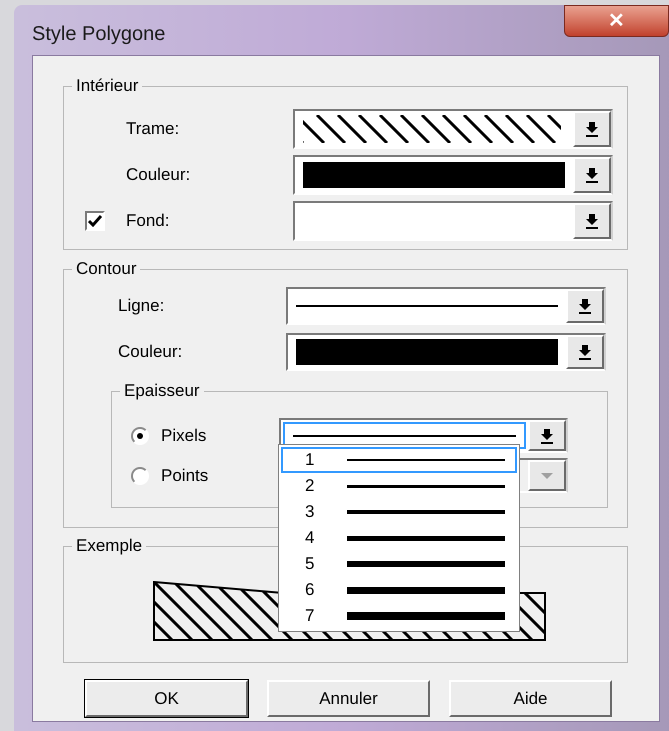 The width and height of the screenshot is (669, 731). Describe the element at coordinates (530, 698) in the screenshot. I see `dialog-button: Aide` at that location.